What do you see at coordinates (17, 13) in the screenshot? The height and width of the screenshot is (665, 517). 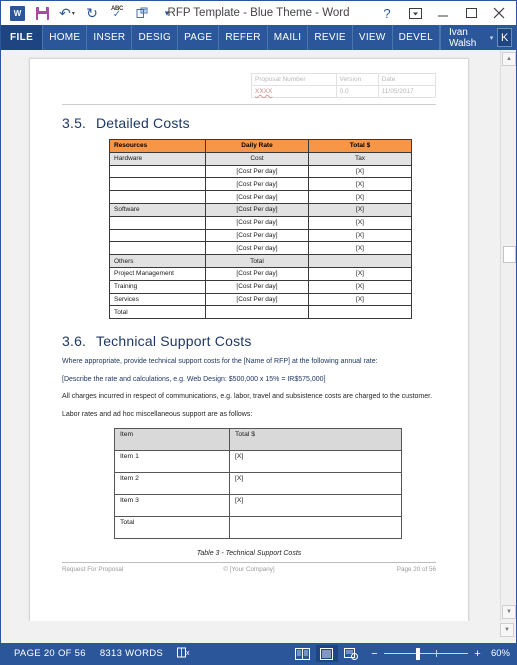 I see `word-logo-icon: W` at bounding box center [17, 13].